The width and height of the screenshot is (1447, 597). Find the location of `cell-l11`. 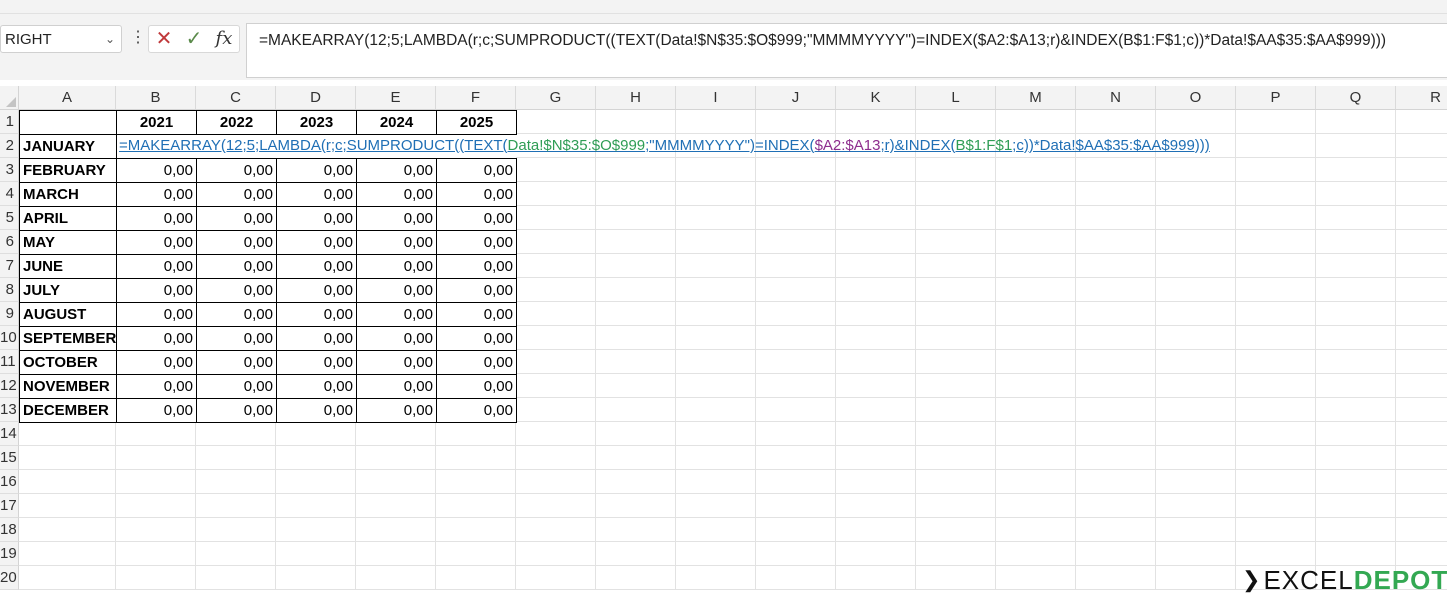

cell-l11 is located at coordinates (956, 362).